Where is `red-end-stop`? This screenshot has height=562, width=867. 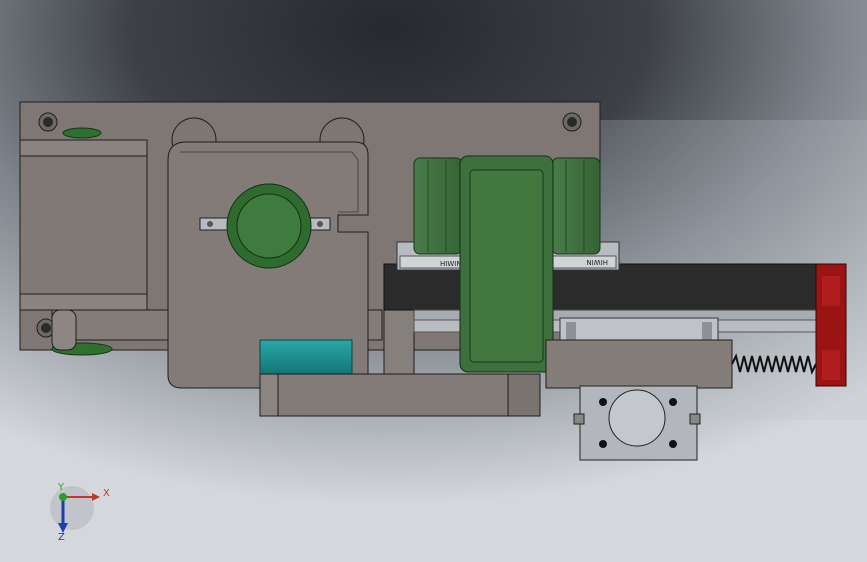 red-end-stop is located at coordinates (831, 325).